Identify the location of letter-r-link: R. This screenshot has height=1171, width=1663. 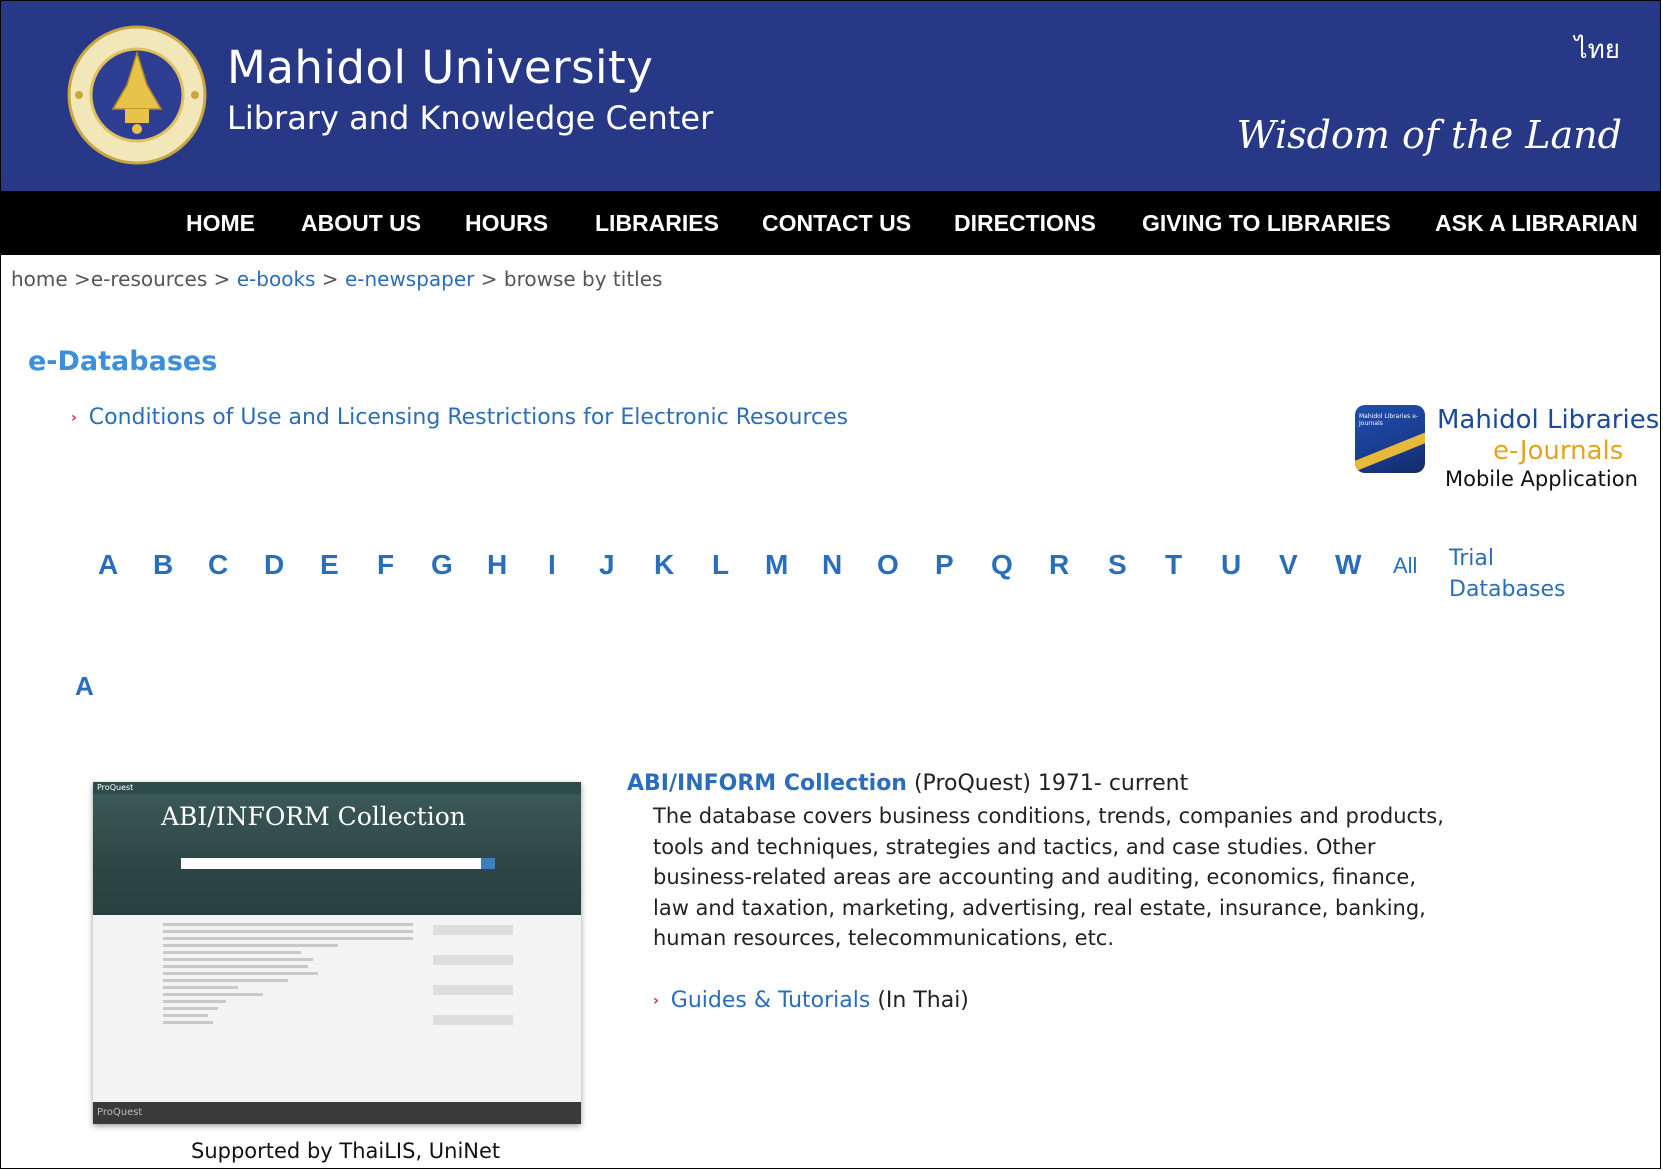
(1059, 565).